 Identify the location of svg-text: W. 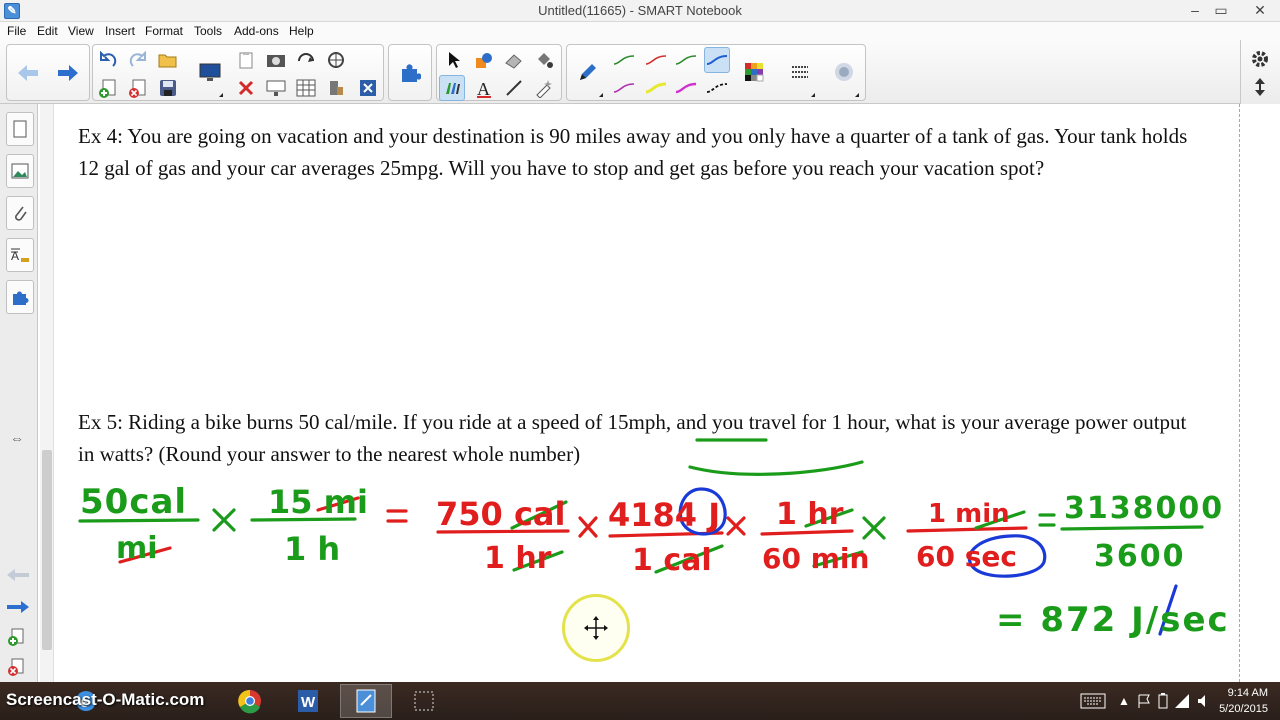
(308, 702).